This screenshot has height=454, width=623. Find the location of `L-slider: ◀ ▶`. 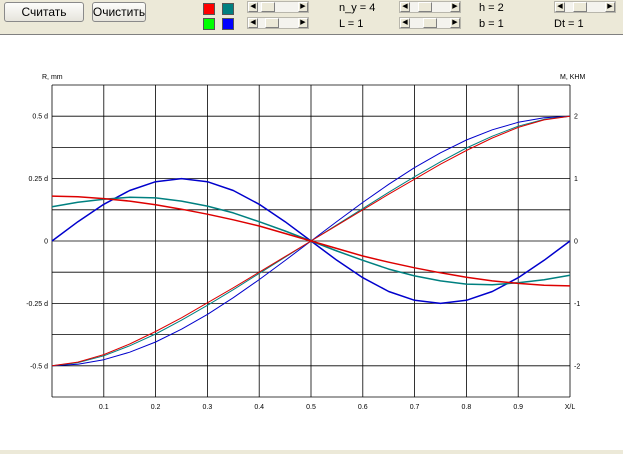

L-slider: ◀ ▶ is located at coordinates (430, 23).